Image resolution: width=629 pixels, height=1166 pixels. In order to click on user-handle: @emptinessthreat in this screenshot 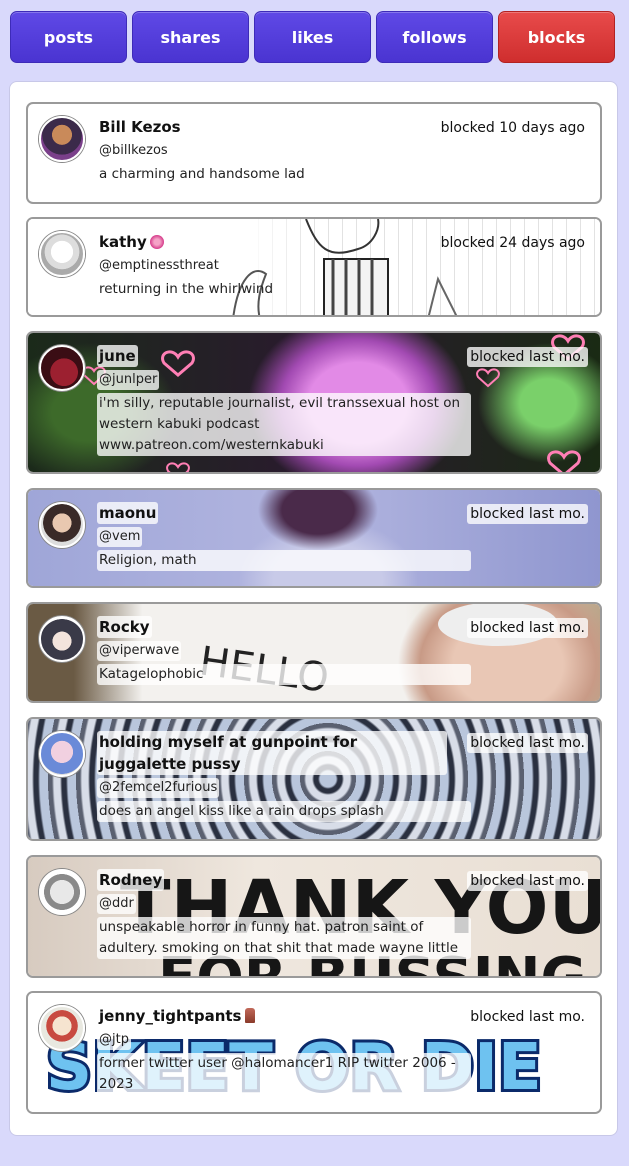, I will do `click(159, 265)`.